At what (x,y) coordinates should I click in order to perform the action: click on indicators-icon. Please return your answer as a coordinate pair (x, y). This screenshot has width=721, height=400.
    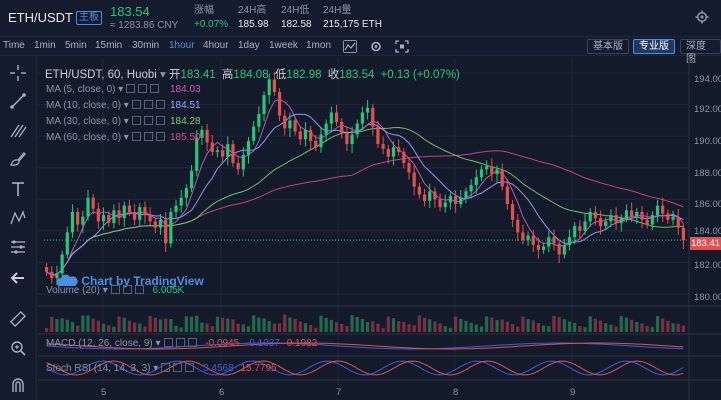
    Looking at the image, I should click on (350, 46).